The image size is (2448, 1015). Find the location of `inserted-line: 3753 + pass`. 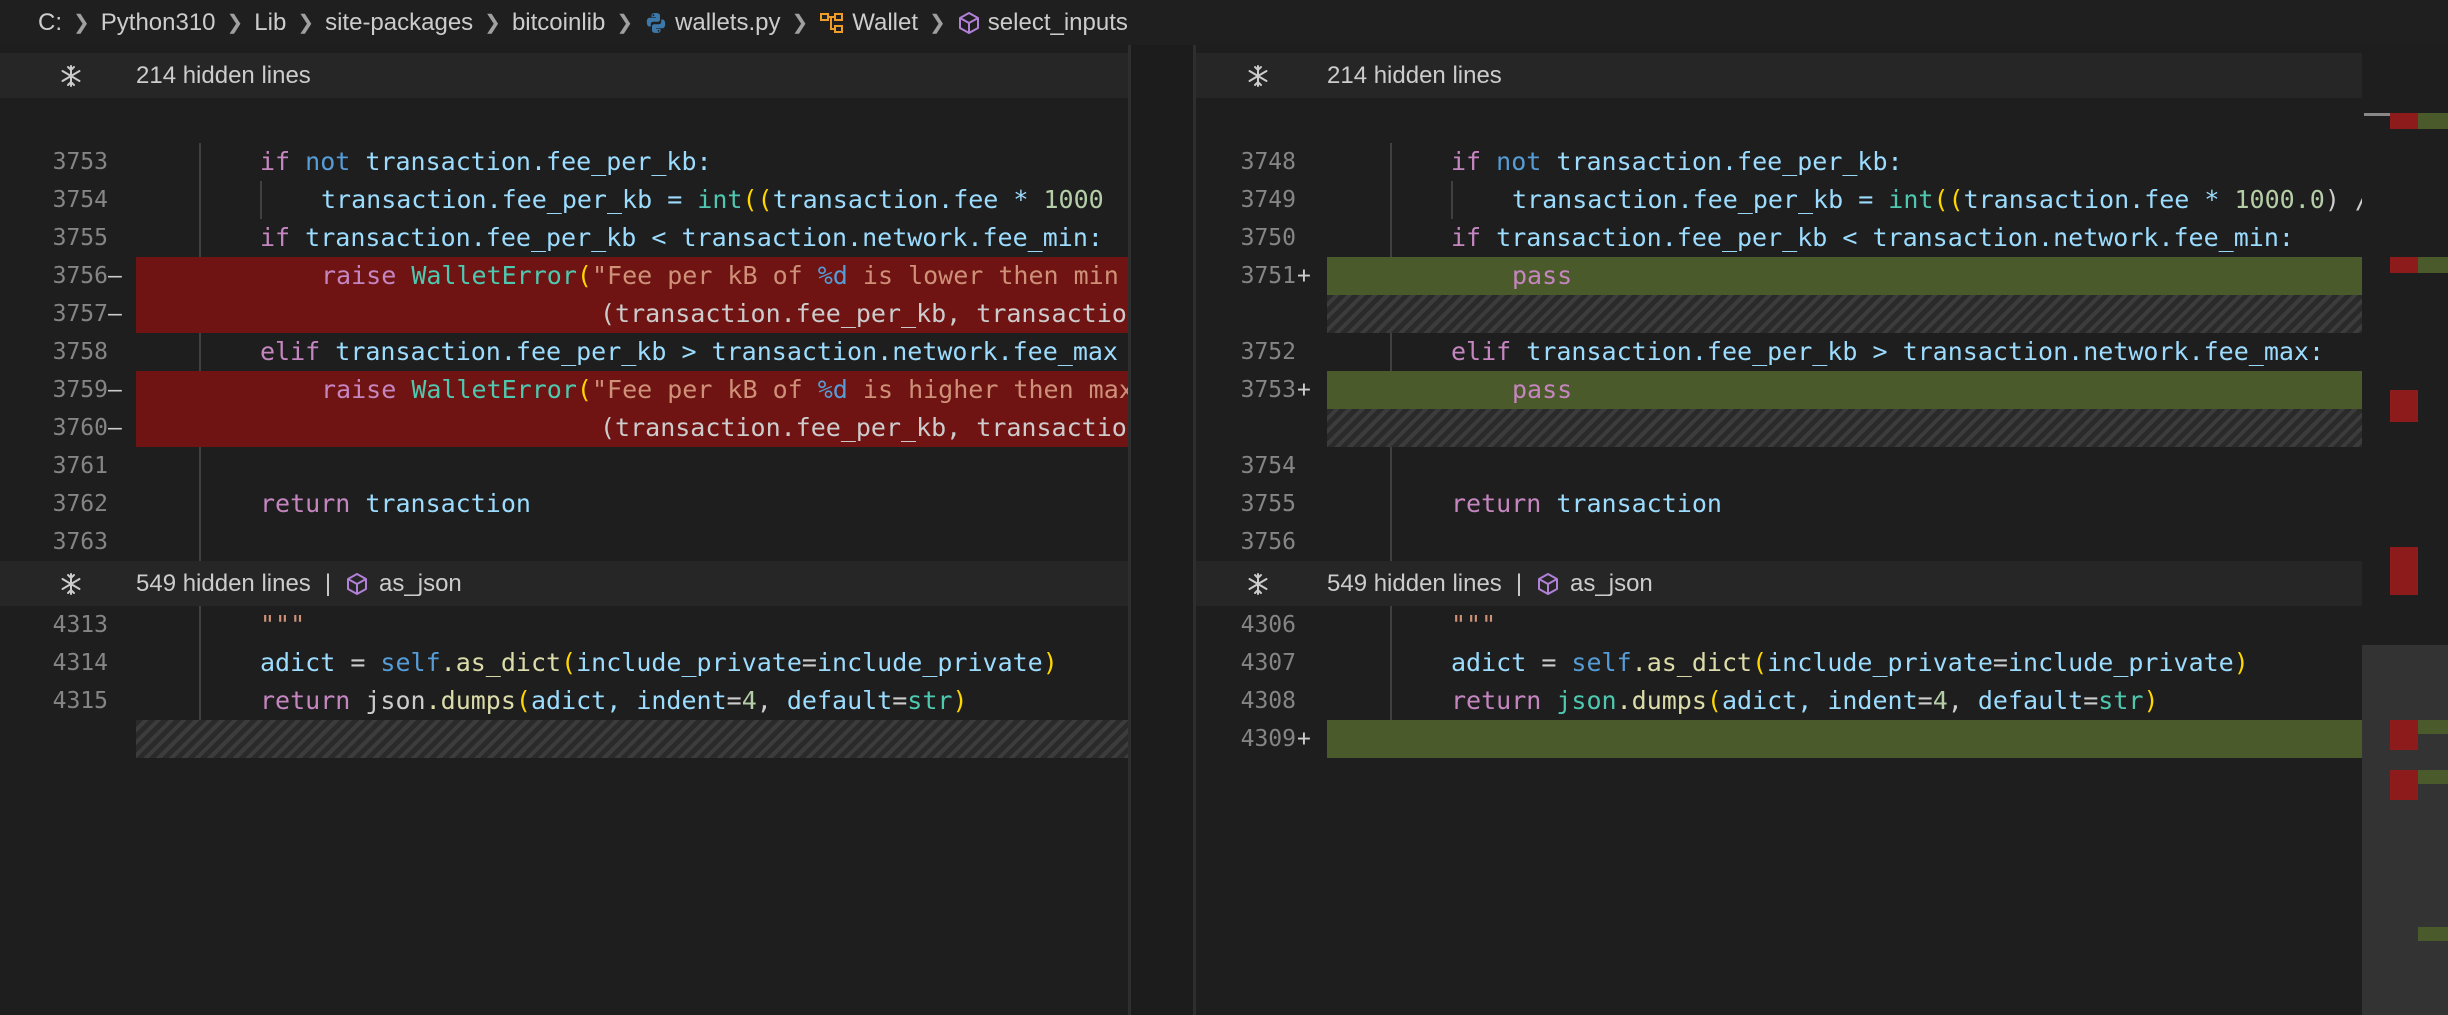

inserted-line: 3753 + pass is located at coordinates (1793, 390).